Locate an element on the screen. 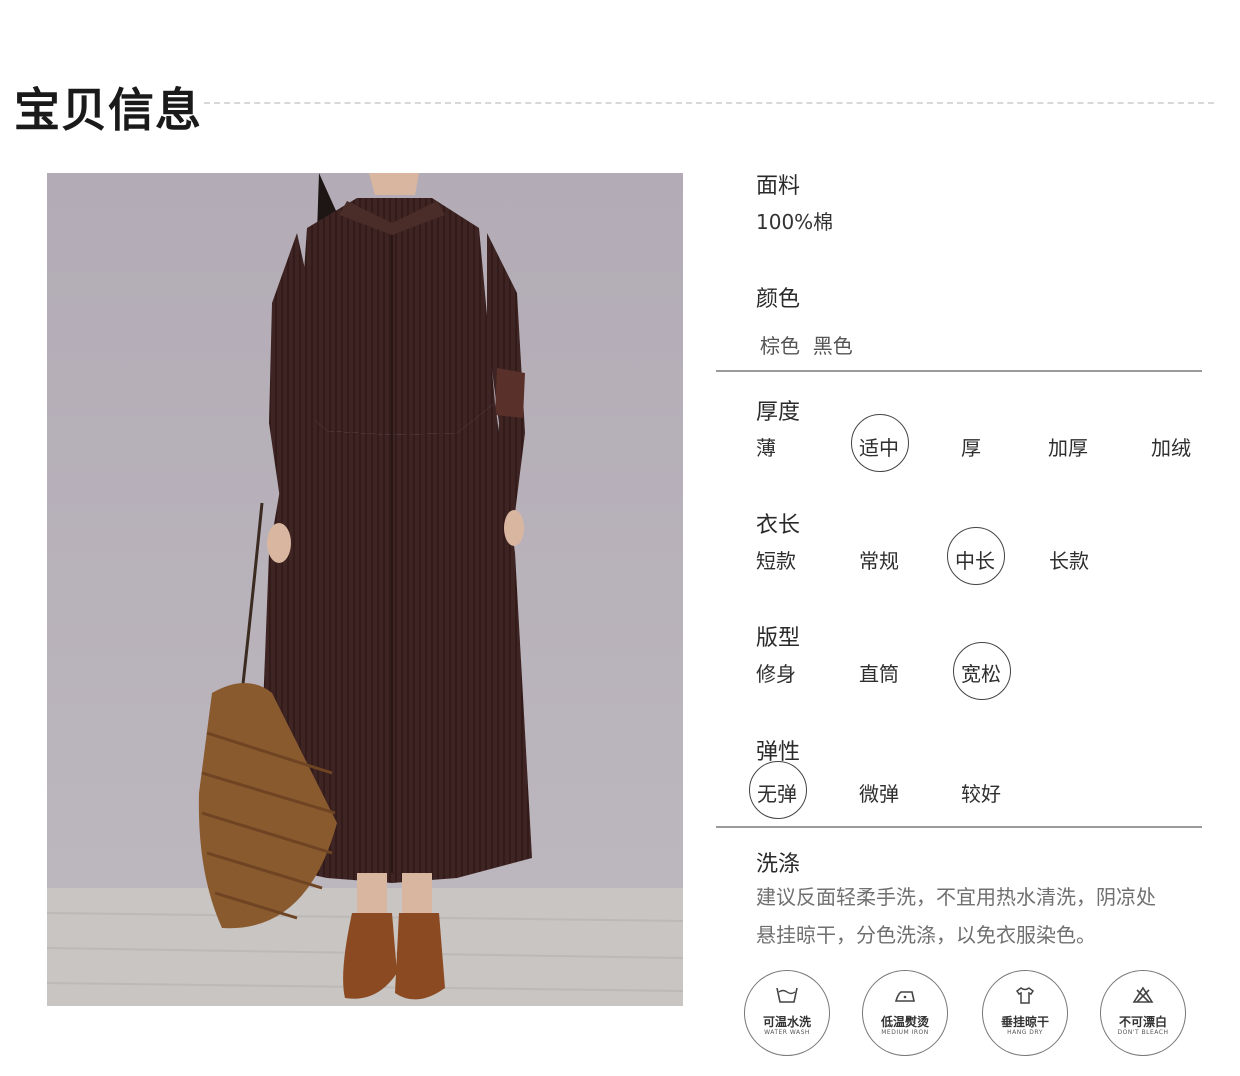  header-dashed-divider is located at coordinates (709, 103).